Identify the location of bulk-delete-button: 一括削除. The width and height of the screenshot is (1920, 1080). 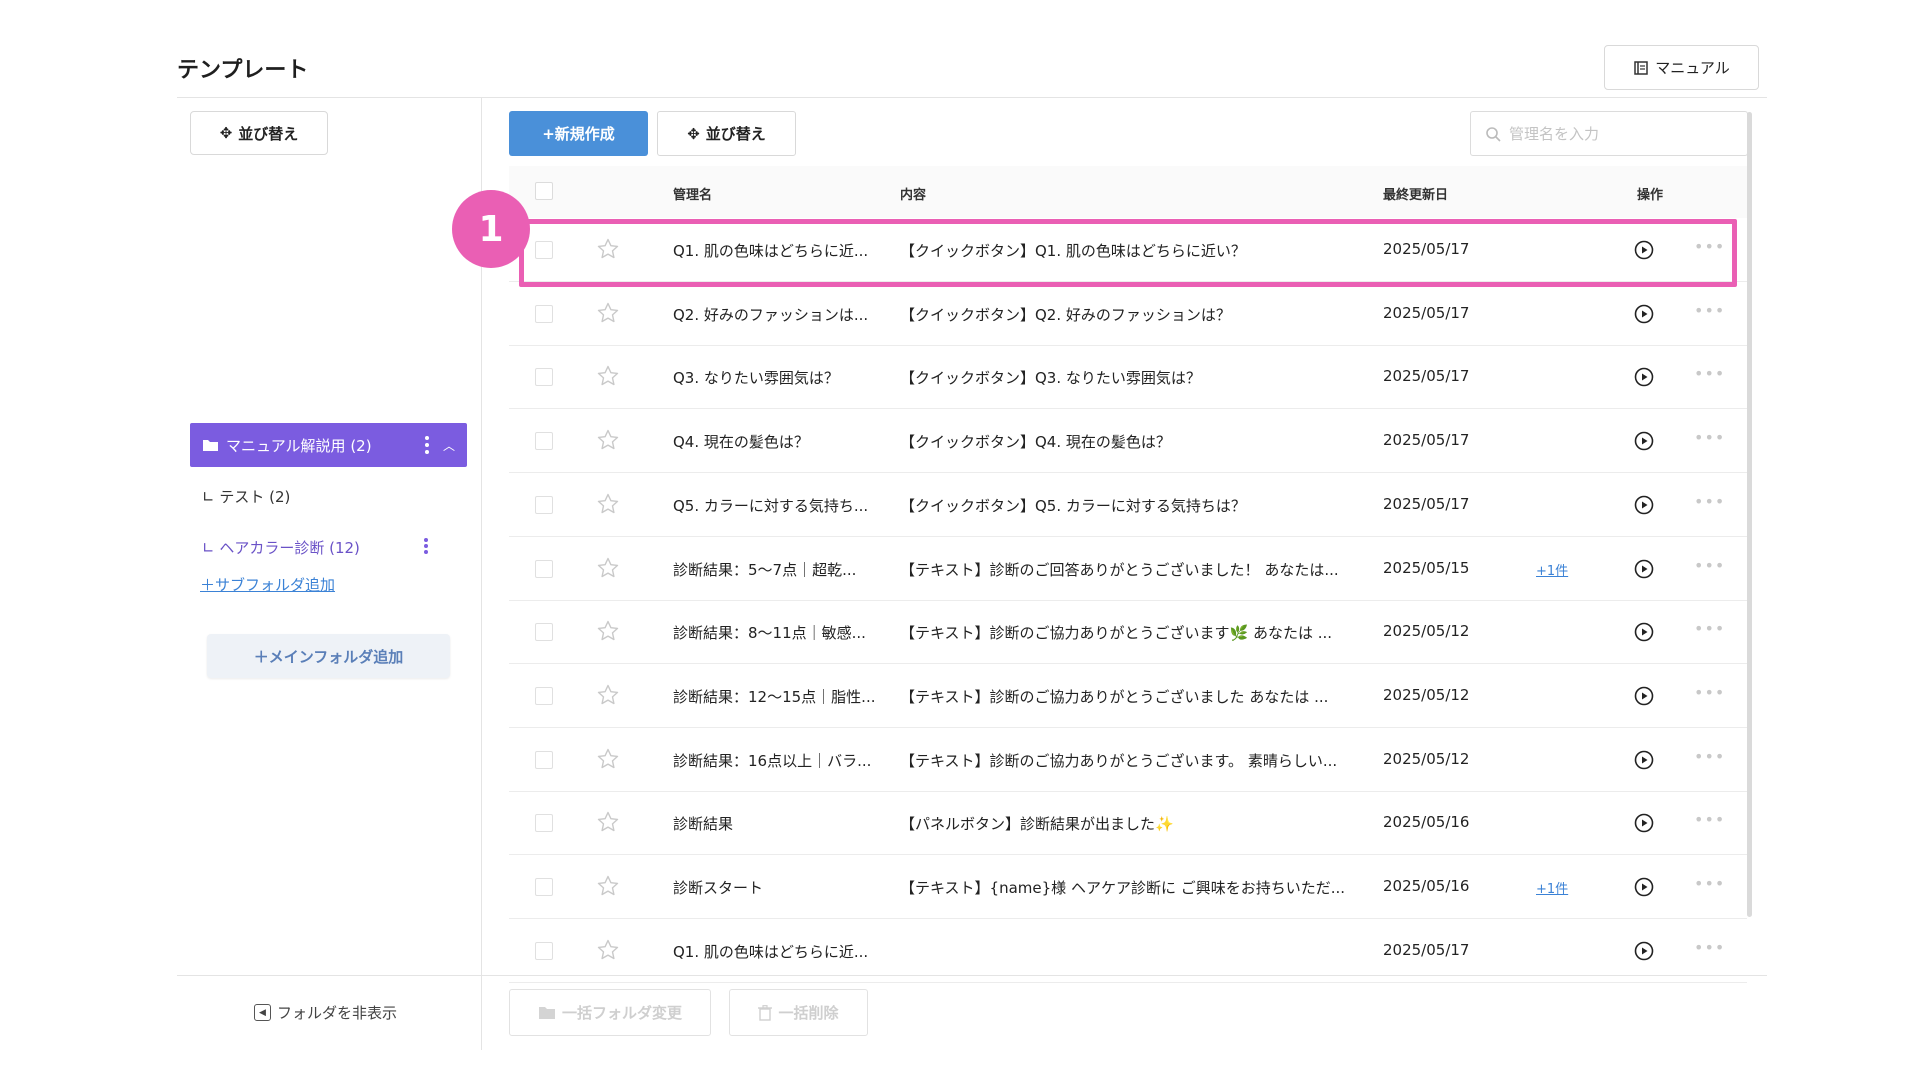
(798, 1012).